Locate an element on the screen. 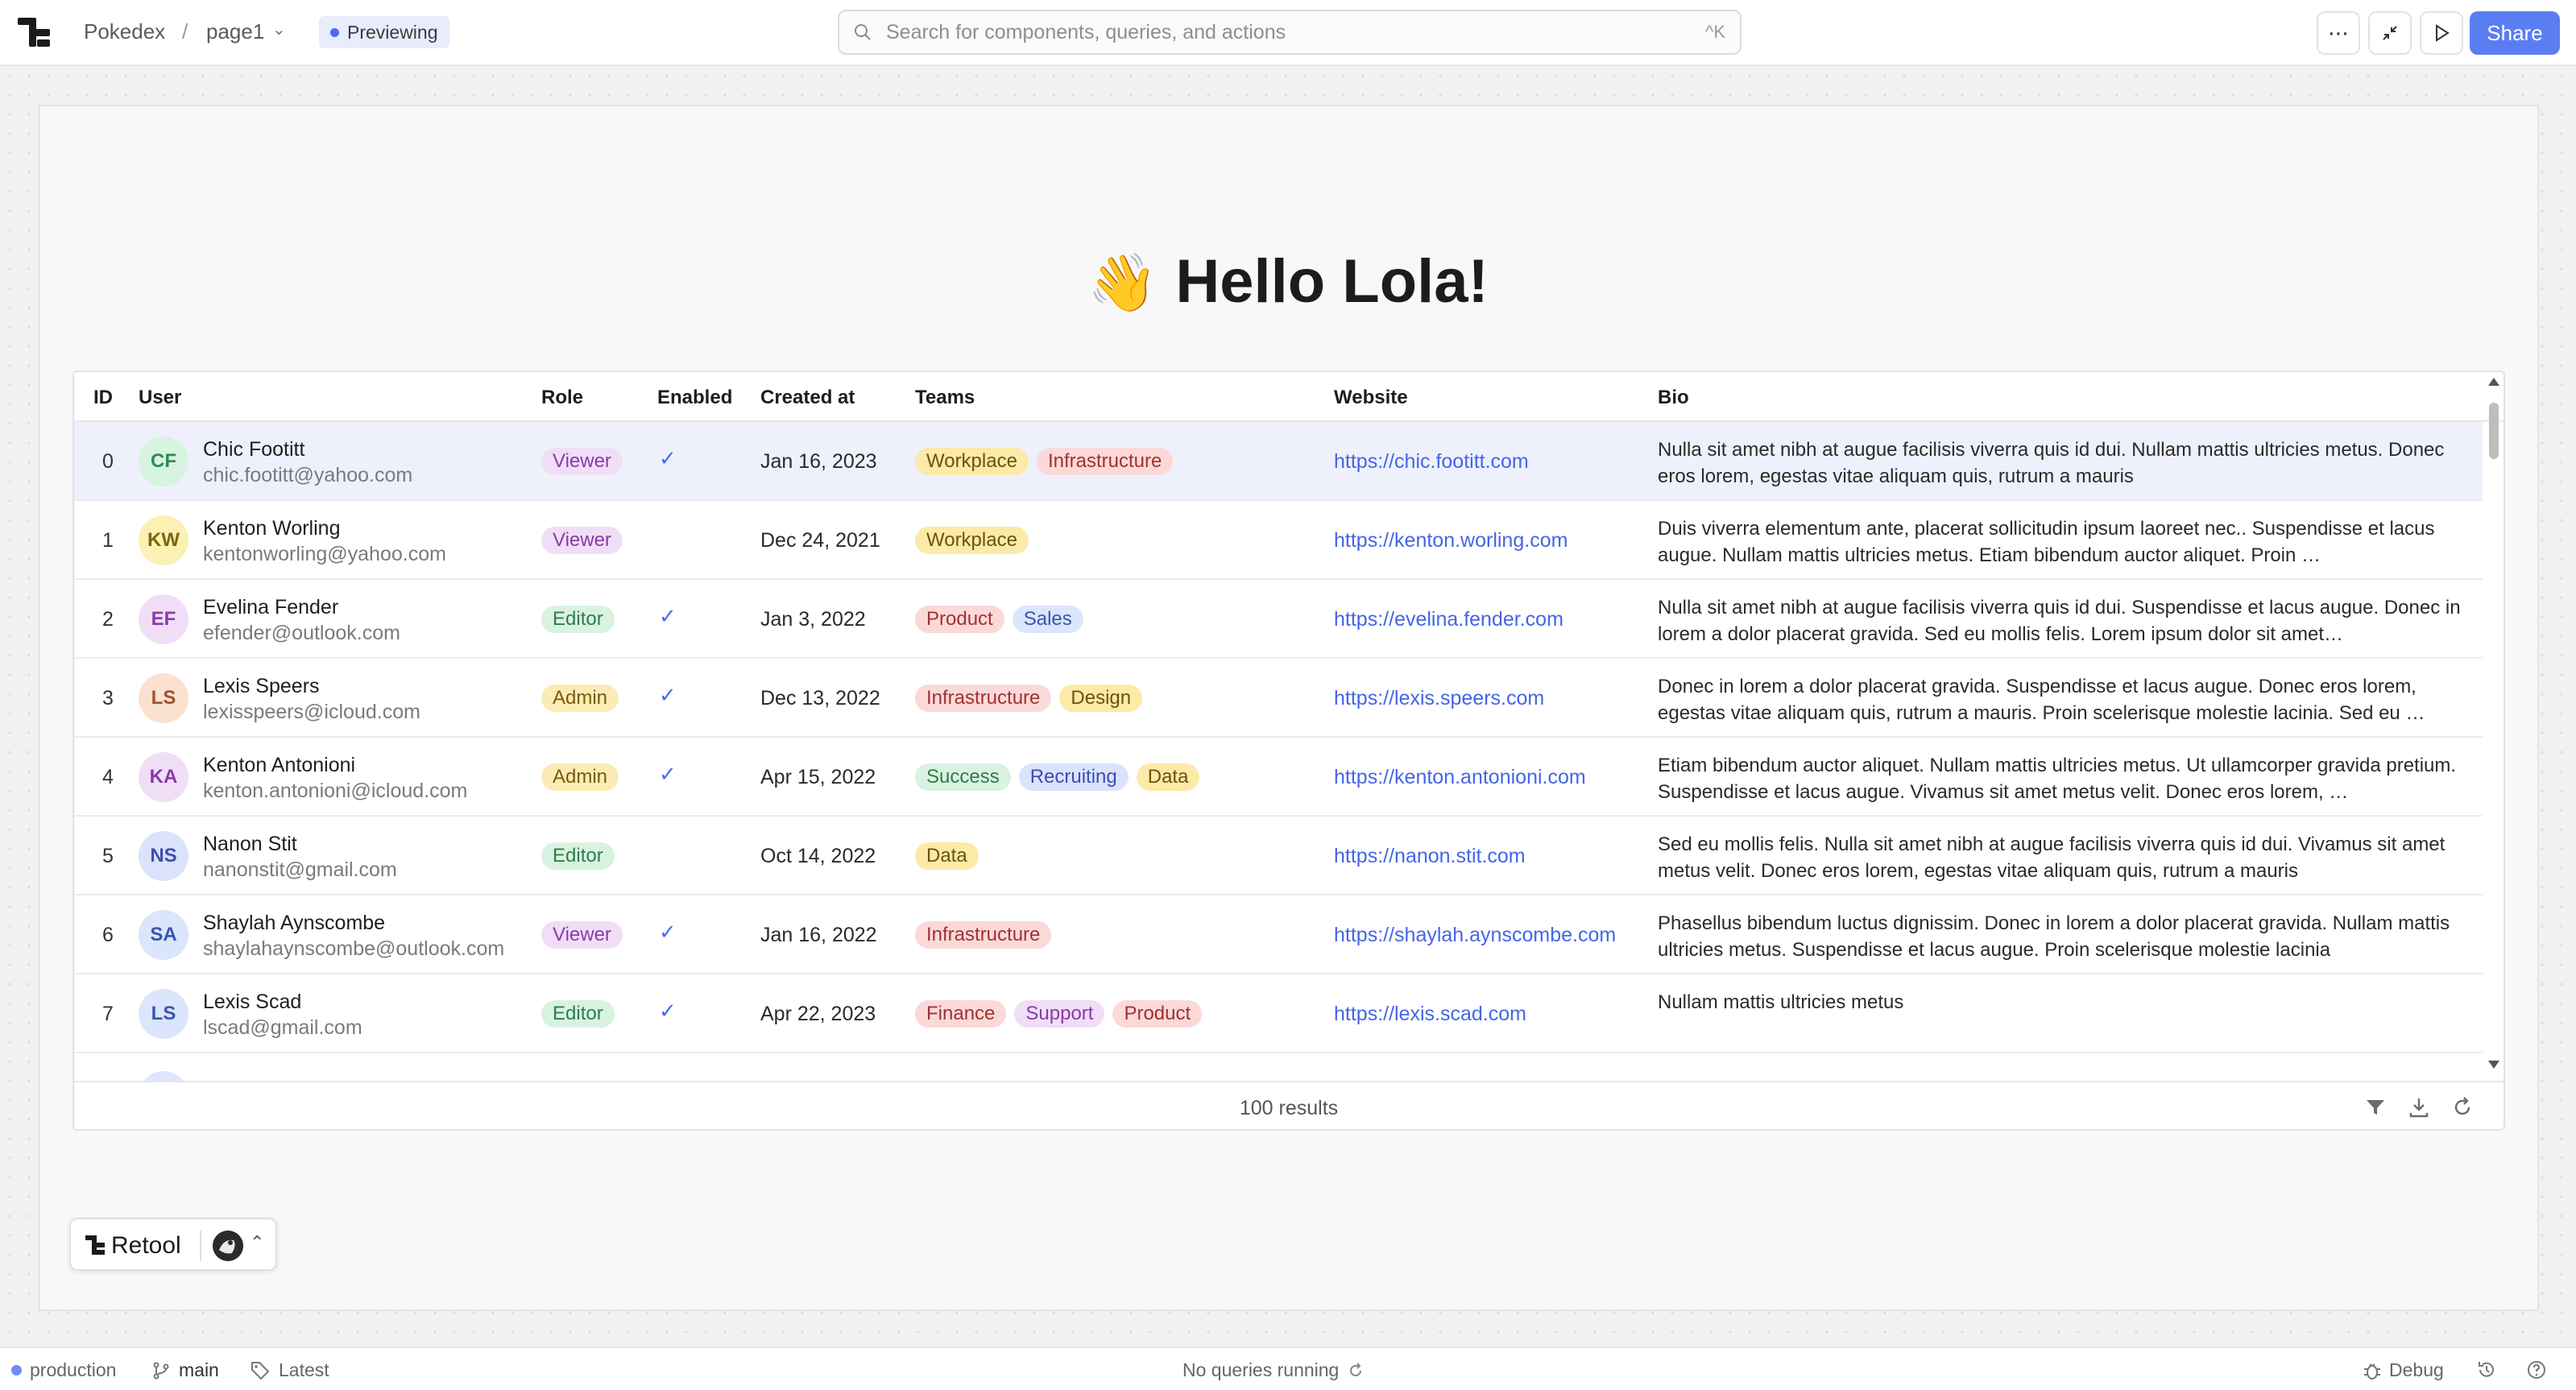  history-icon is located at coordinates (2486, 1369).